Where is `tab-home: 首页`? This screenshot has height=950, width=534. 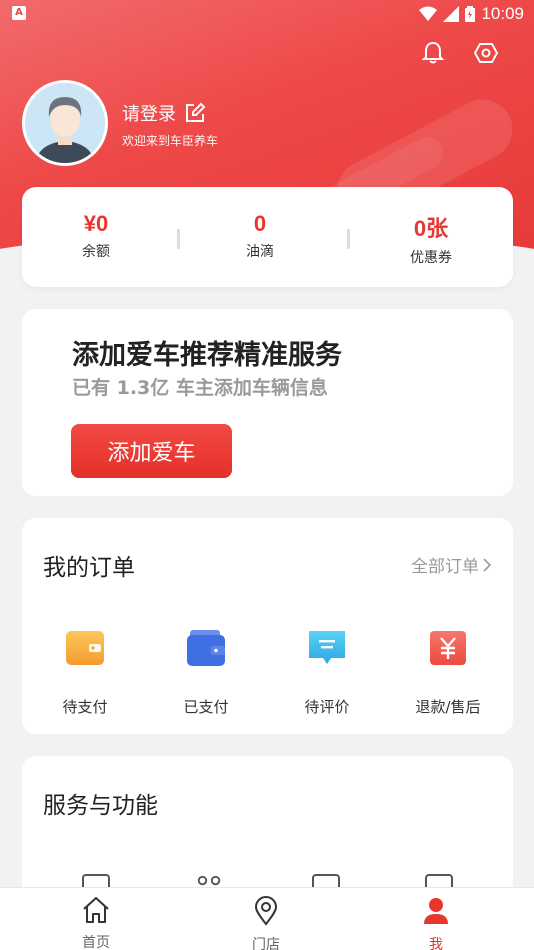
tab-home: 首页 is located at coordinates (96, 923).